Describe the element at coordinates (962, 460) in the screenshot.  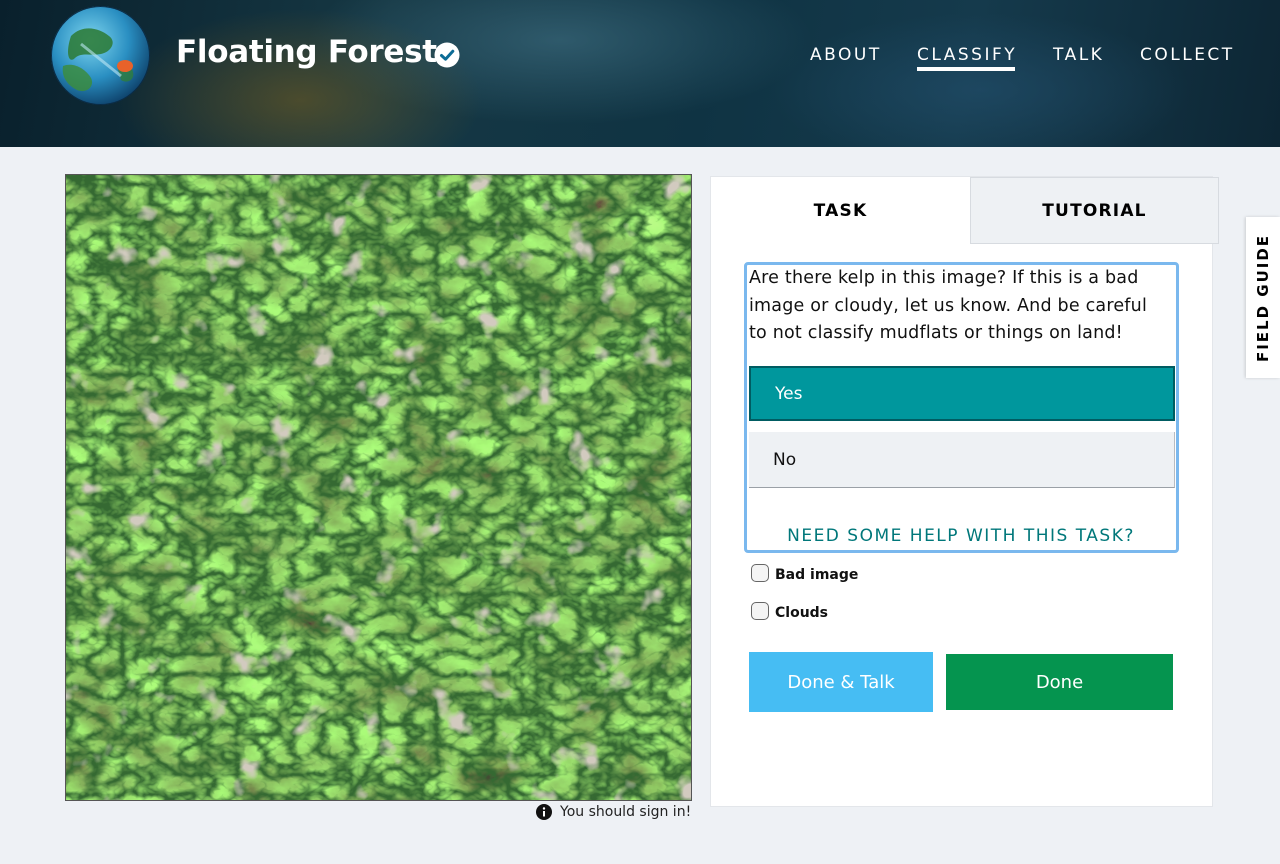
I see `answer-no-button: No` at that location.